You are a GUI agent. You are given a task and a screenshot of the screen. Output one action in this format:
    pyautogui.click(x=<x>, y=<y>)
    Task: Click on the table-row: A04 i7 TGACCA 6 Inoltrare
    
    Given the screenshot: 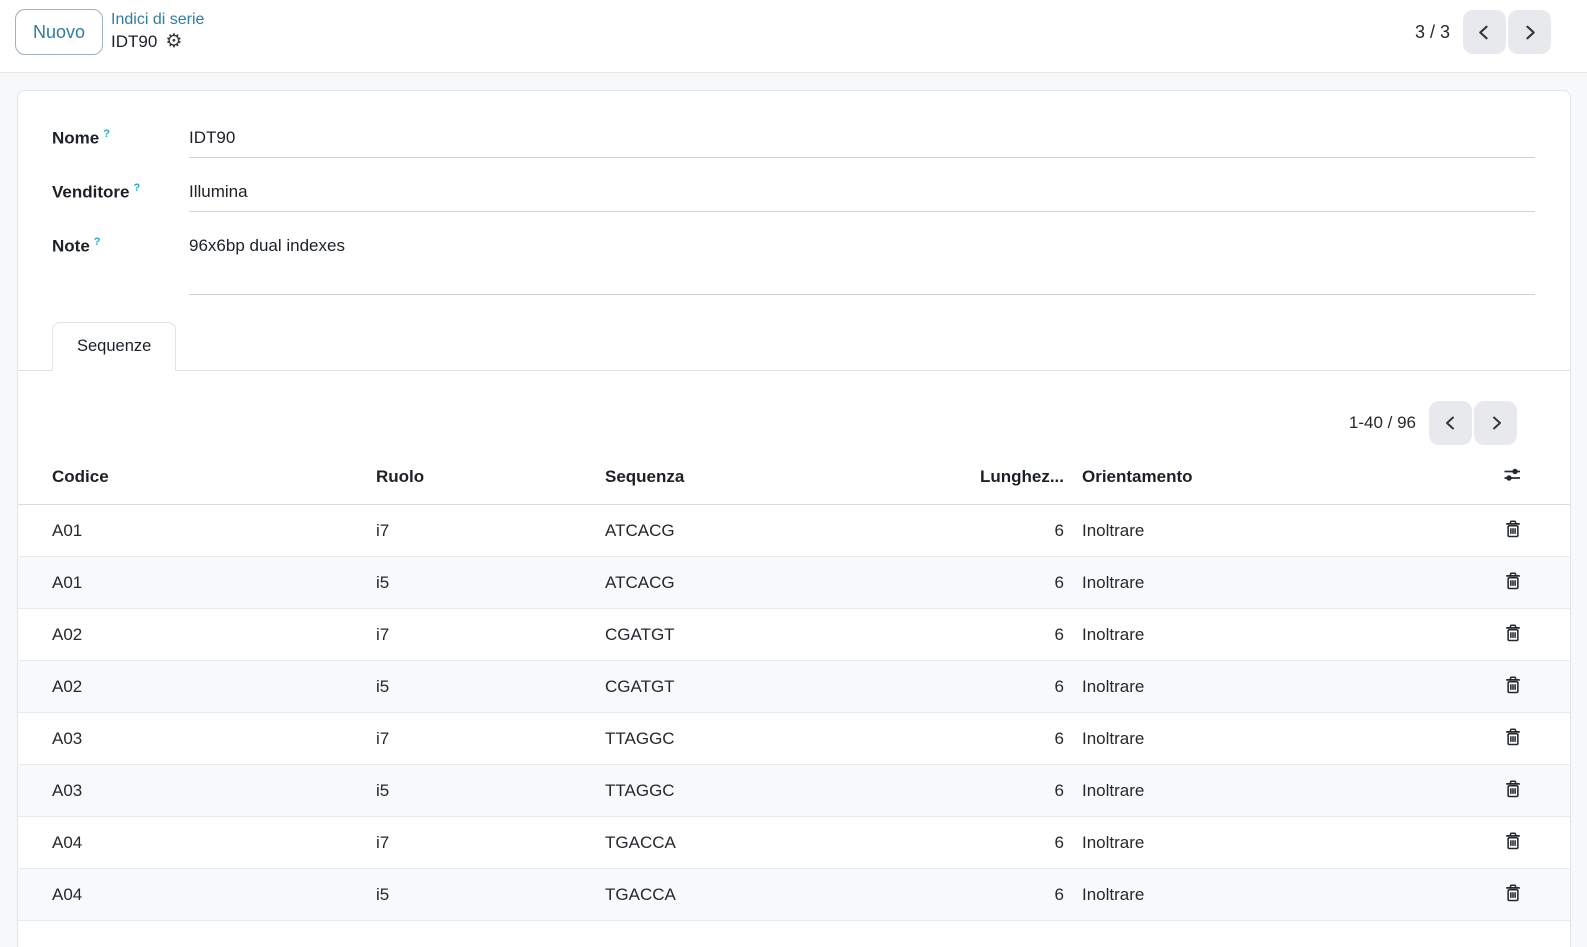 What is the action you would take?
    pyautogui.click(x=794, y=842)
    